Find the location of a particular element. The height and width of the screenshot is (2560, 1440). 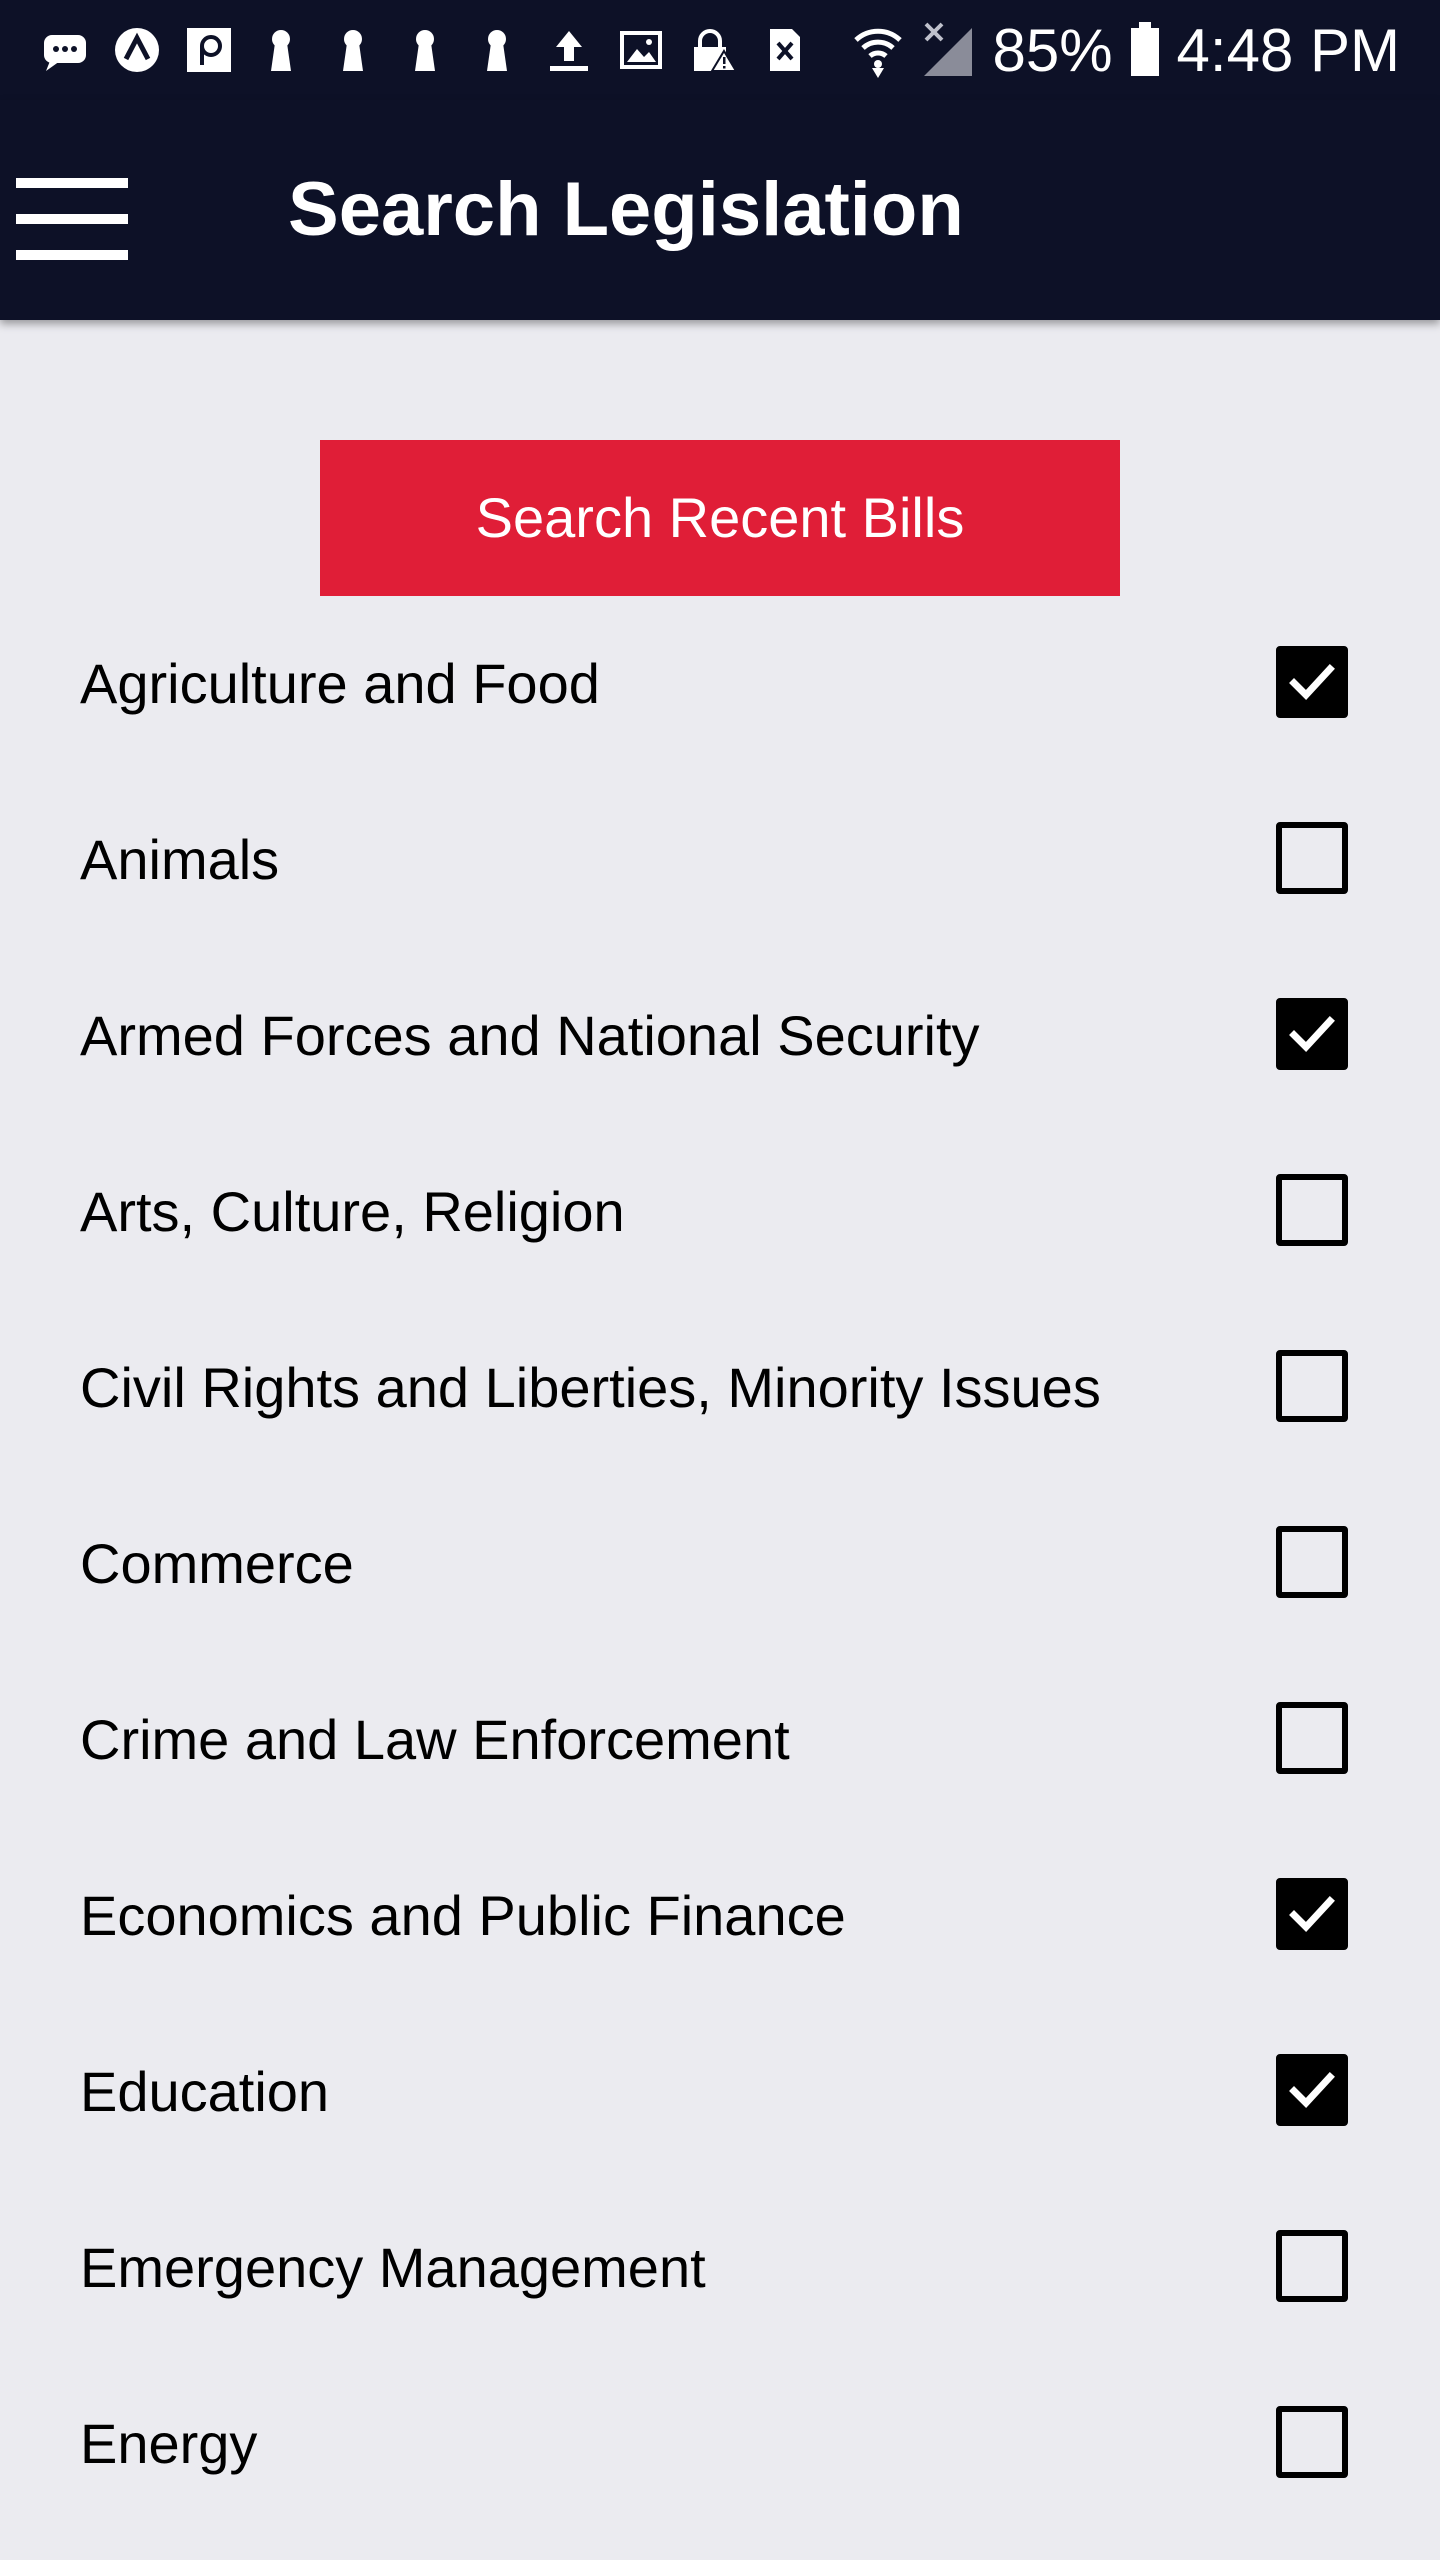

app-a-icon is located at coordinates (137, 50).